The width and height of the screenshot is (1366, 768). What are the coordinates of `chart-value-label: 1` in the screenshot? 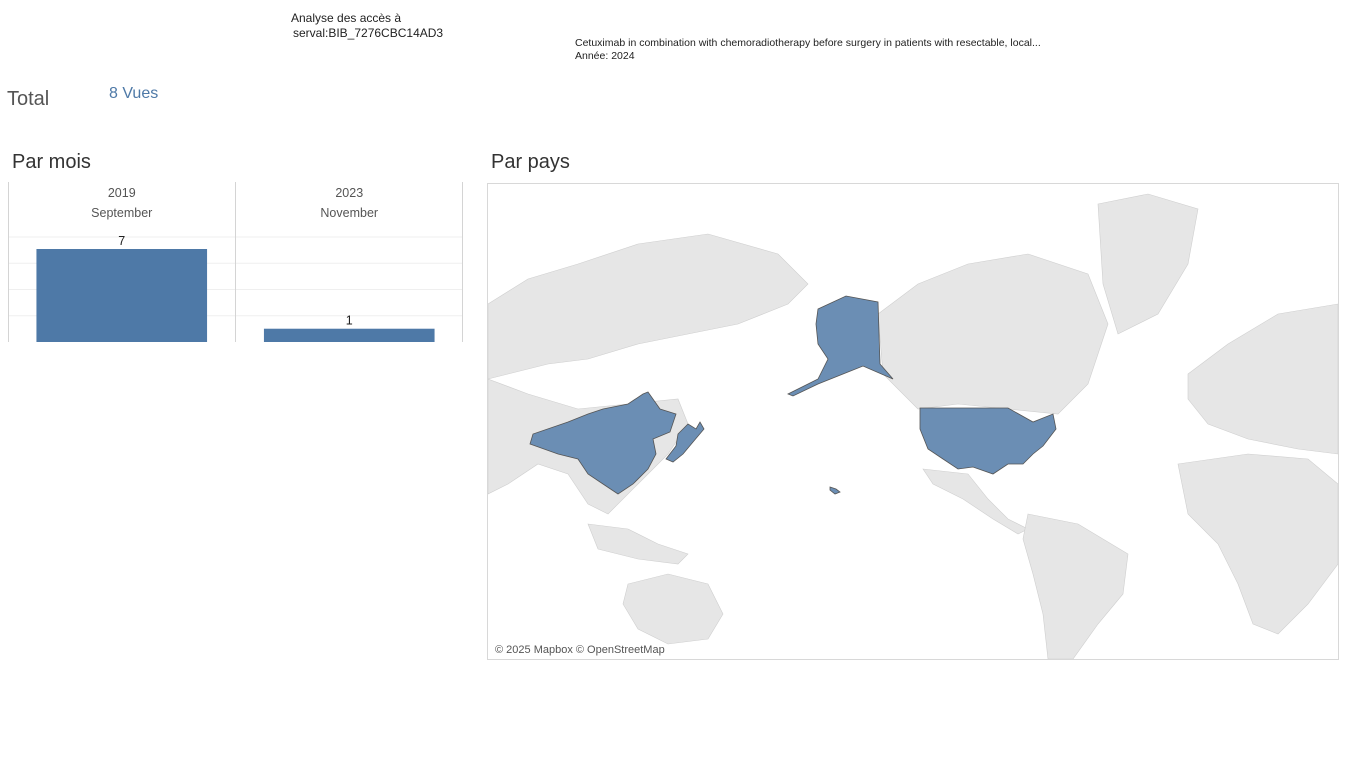 It's located at (349, 321).